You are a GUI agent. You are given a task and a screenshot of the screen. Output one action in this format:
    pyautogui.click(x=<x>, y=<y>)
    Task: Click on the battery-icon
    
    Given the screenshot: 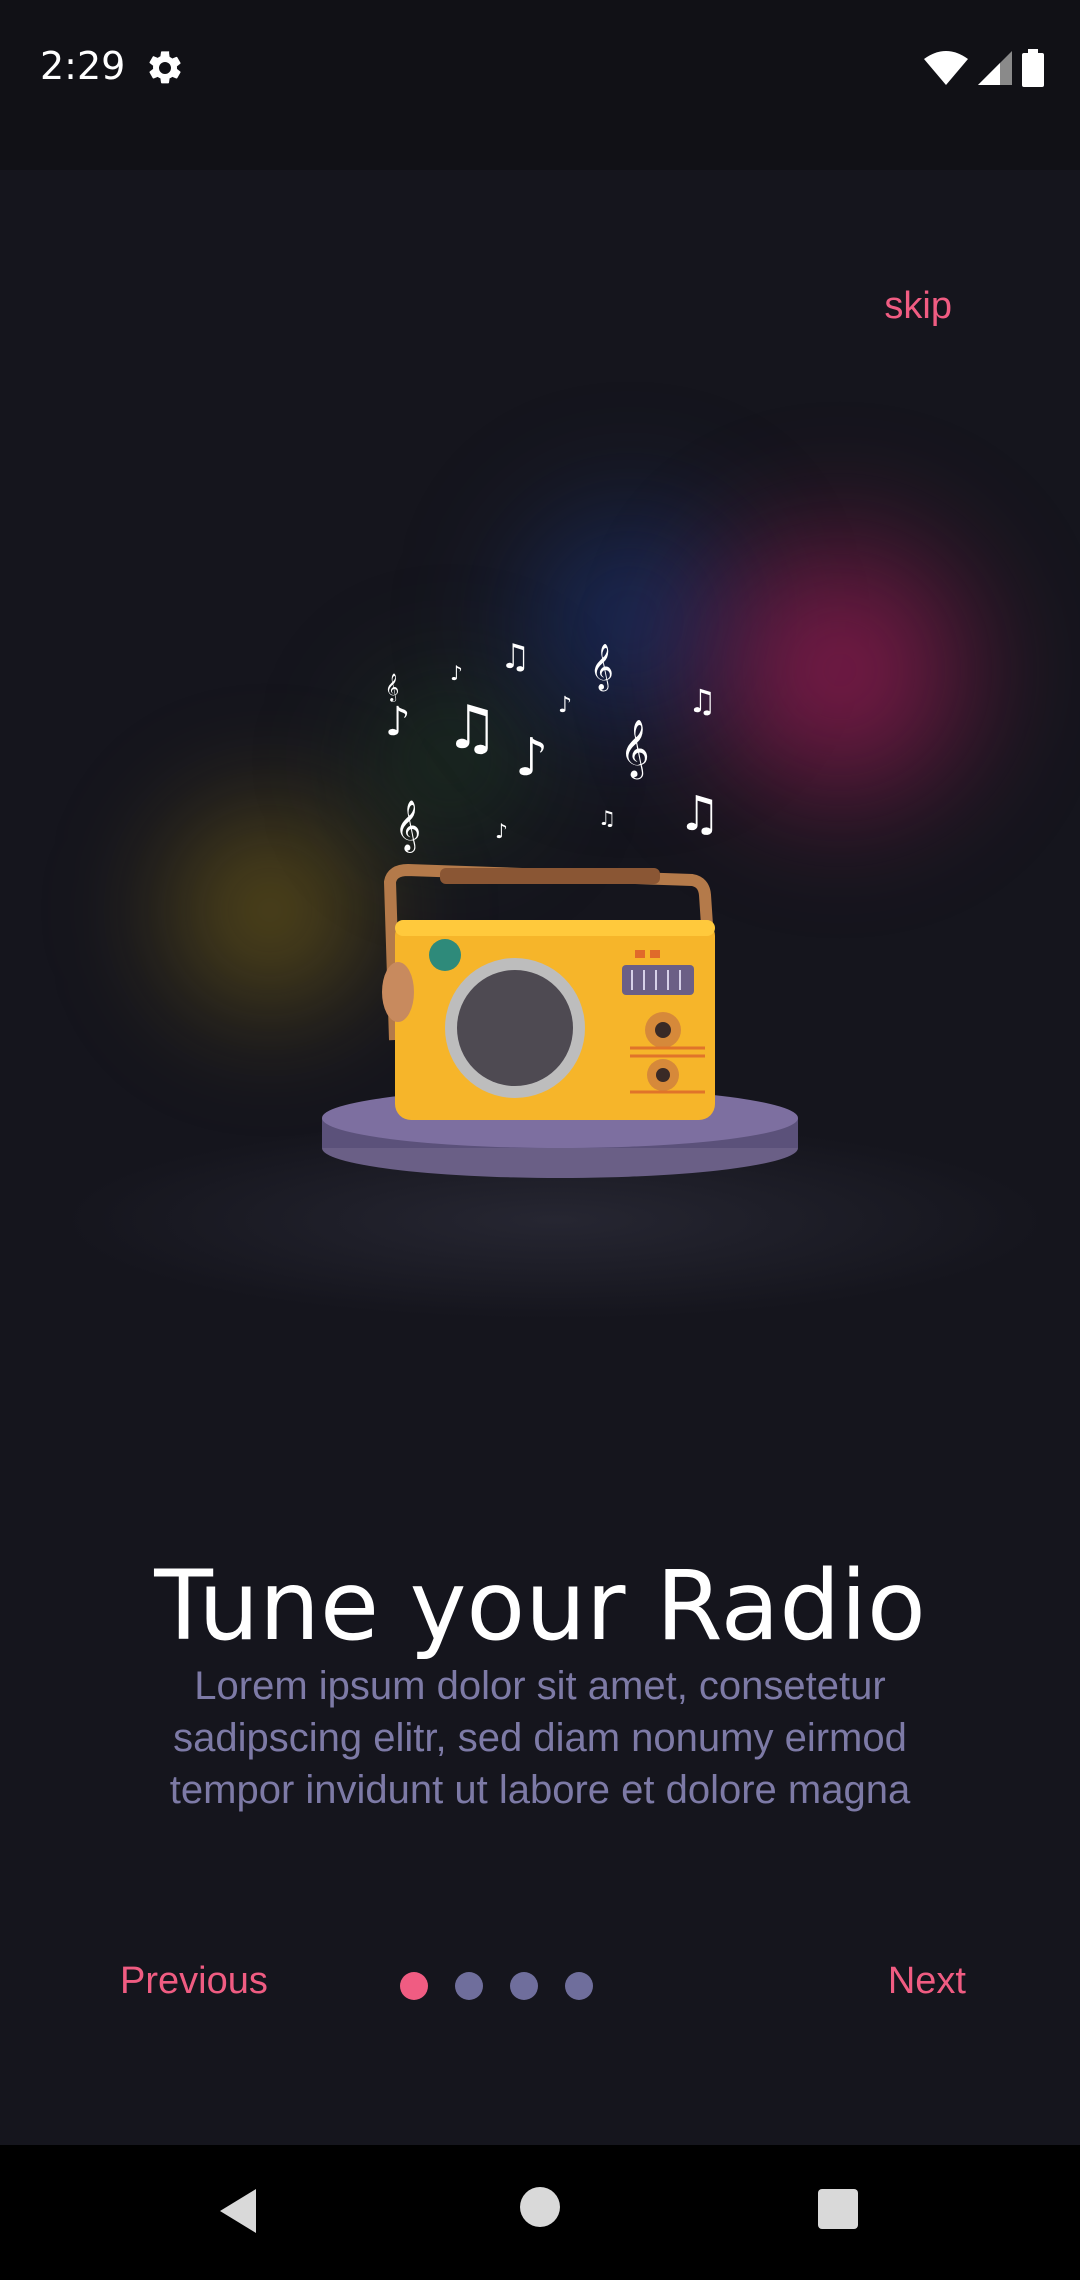 What is the action you would take?
    pyautogui.click(x=1033, y=68)
    